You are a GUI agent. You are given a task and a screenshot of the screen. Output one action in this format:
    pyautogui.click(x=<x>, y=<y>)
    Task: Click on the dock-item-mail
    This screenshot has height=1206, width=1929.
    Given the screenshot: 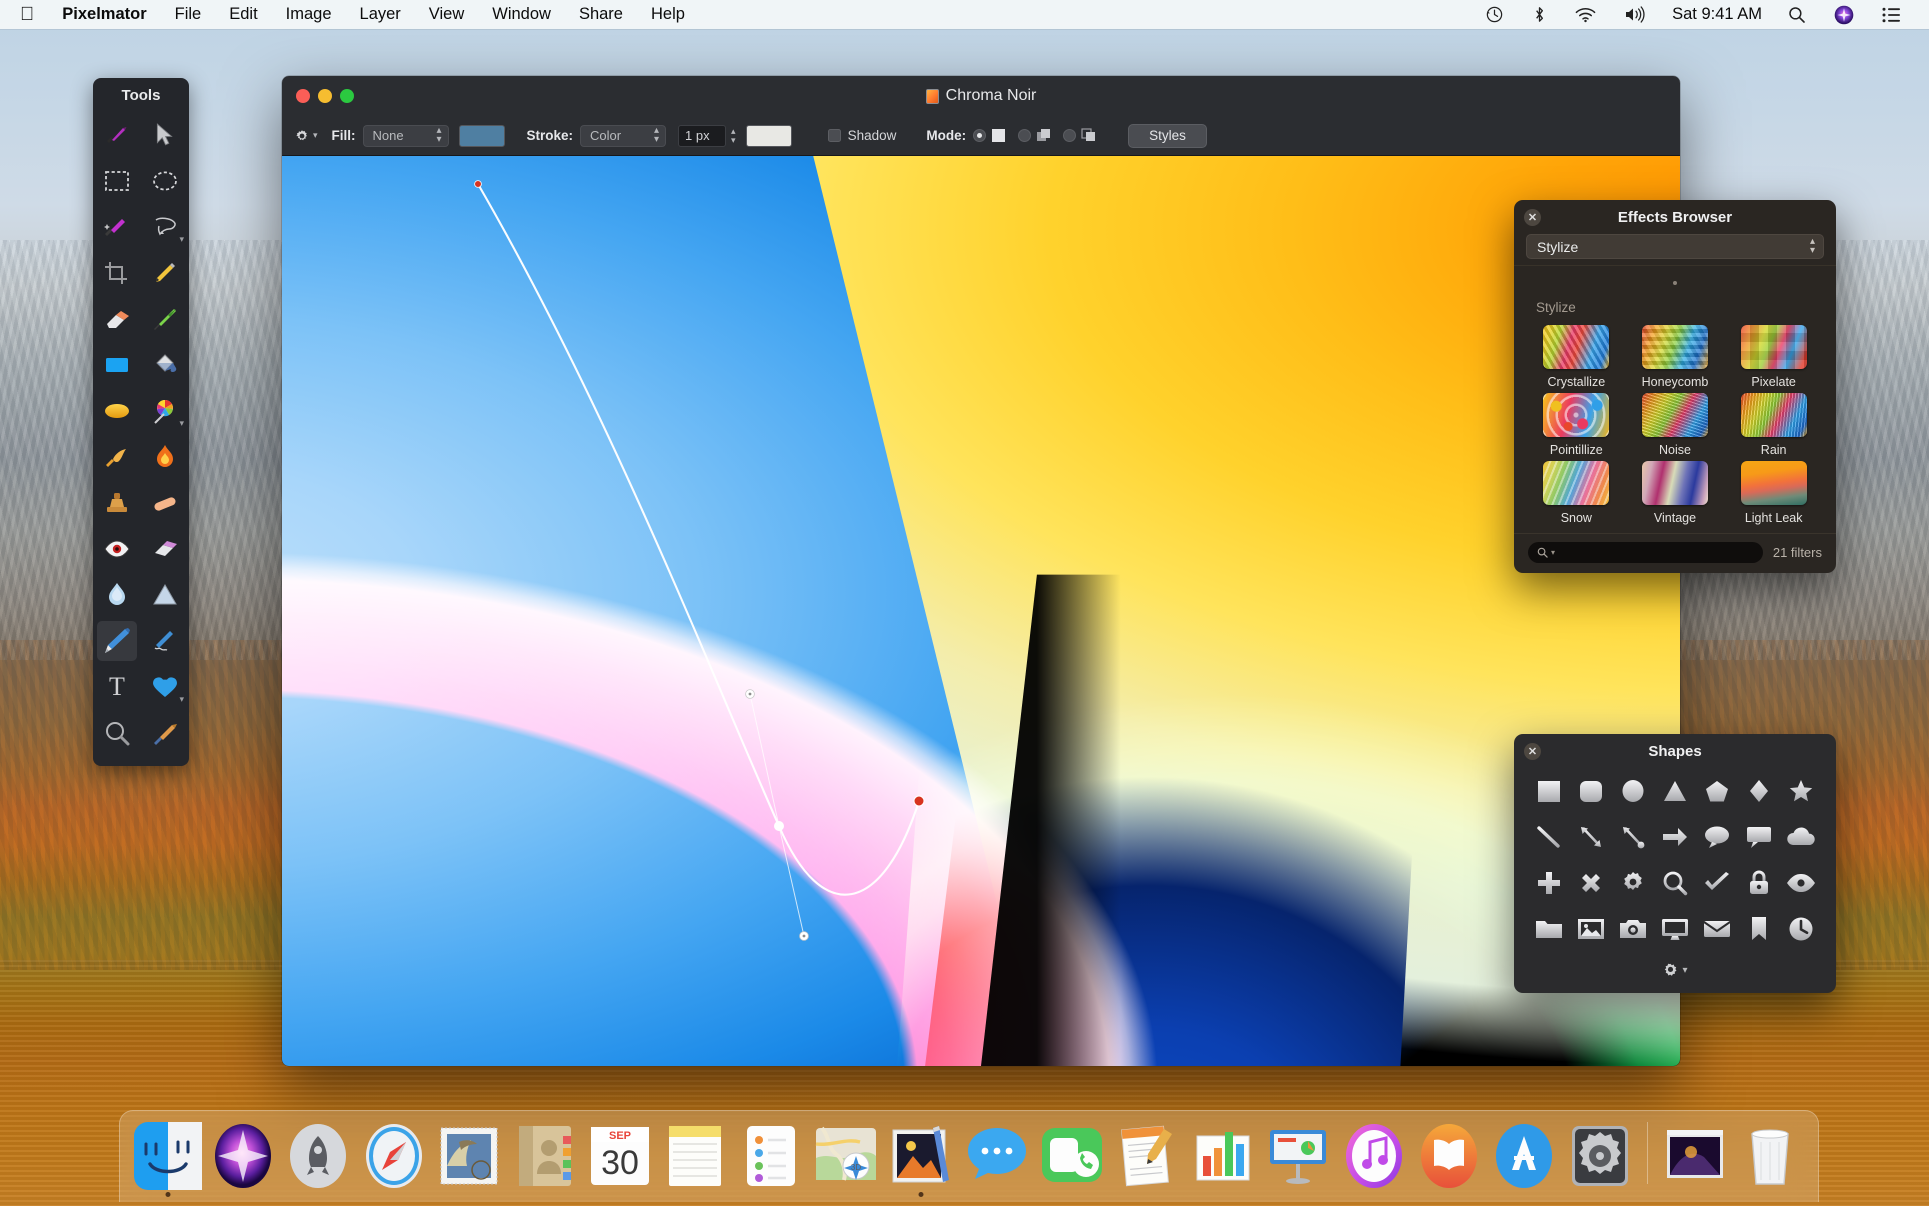 What is the action you would take?
    pyautogui.click(x=469, y=1156)
    